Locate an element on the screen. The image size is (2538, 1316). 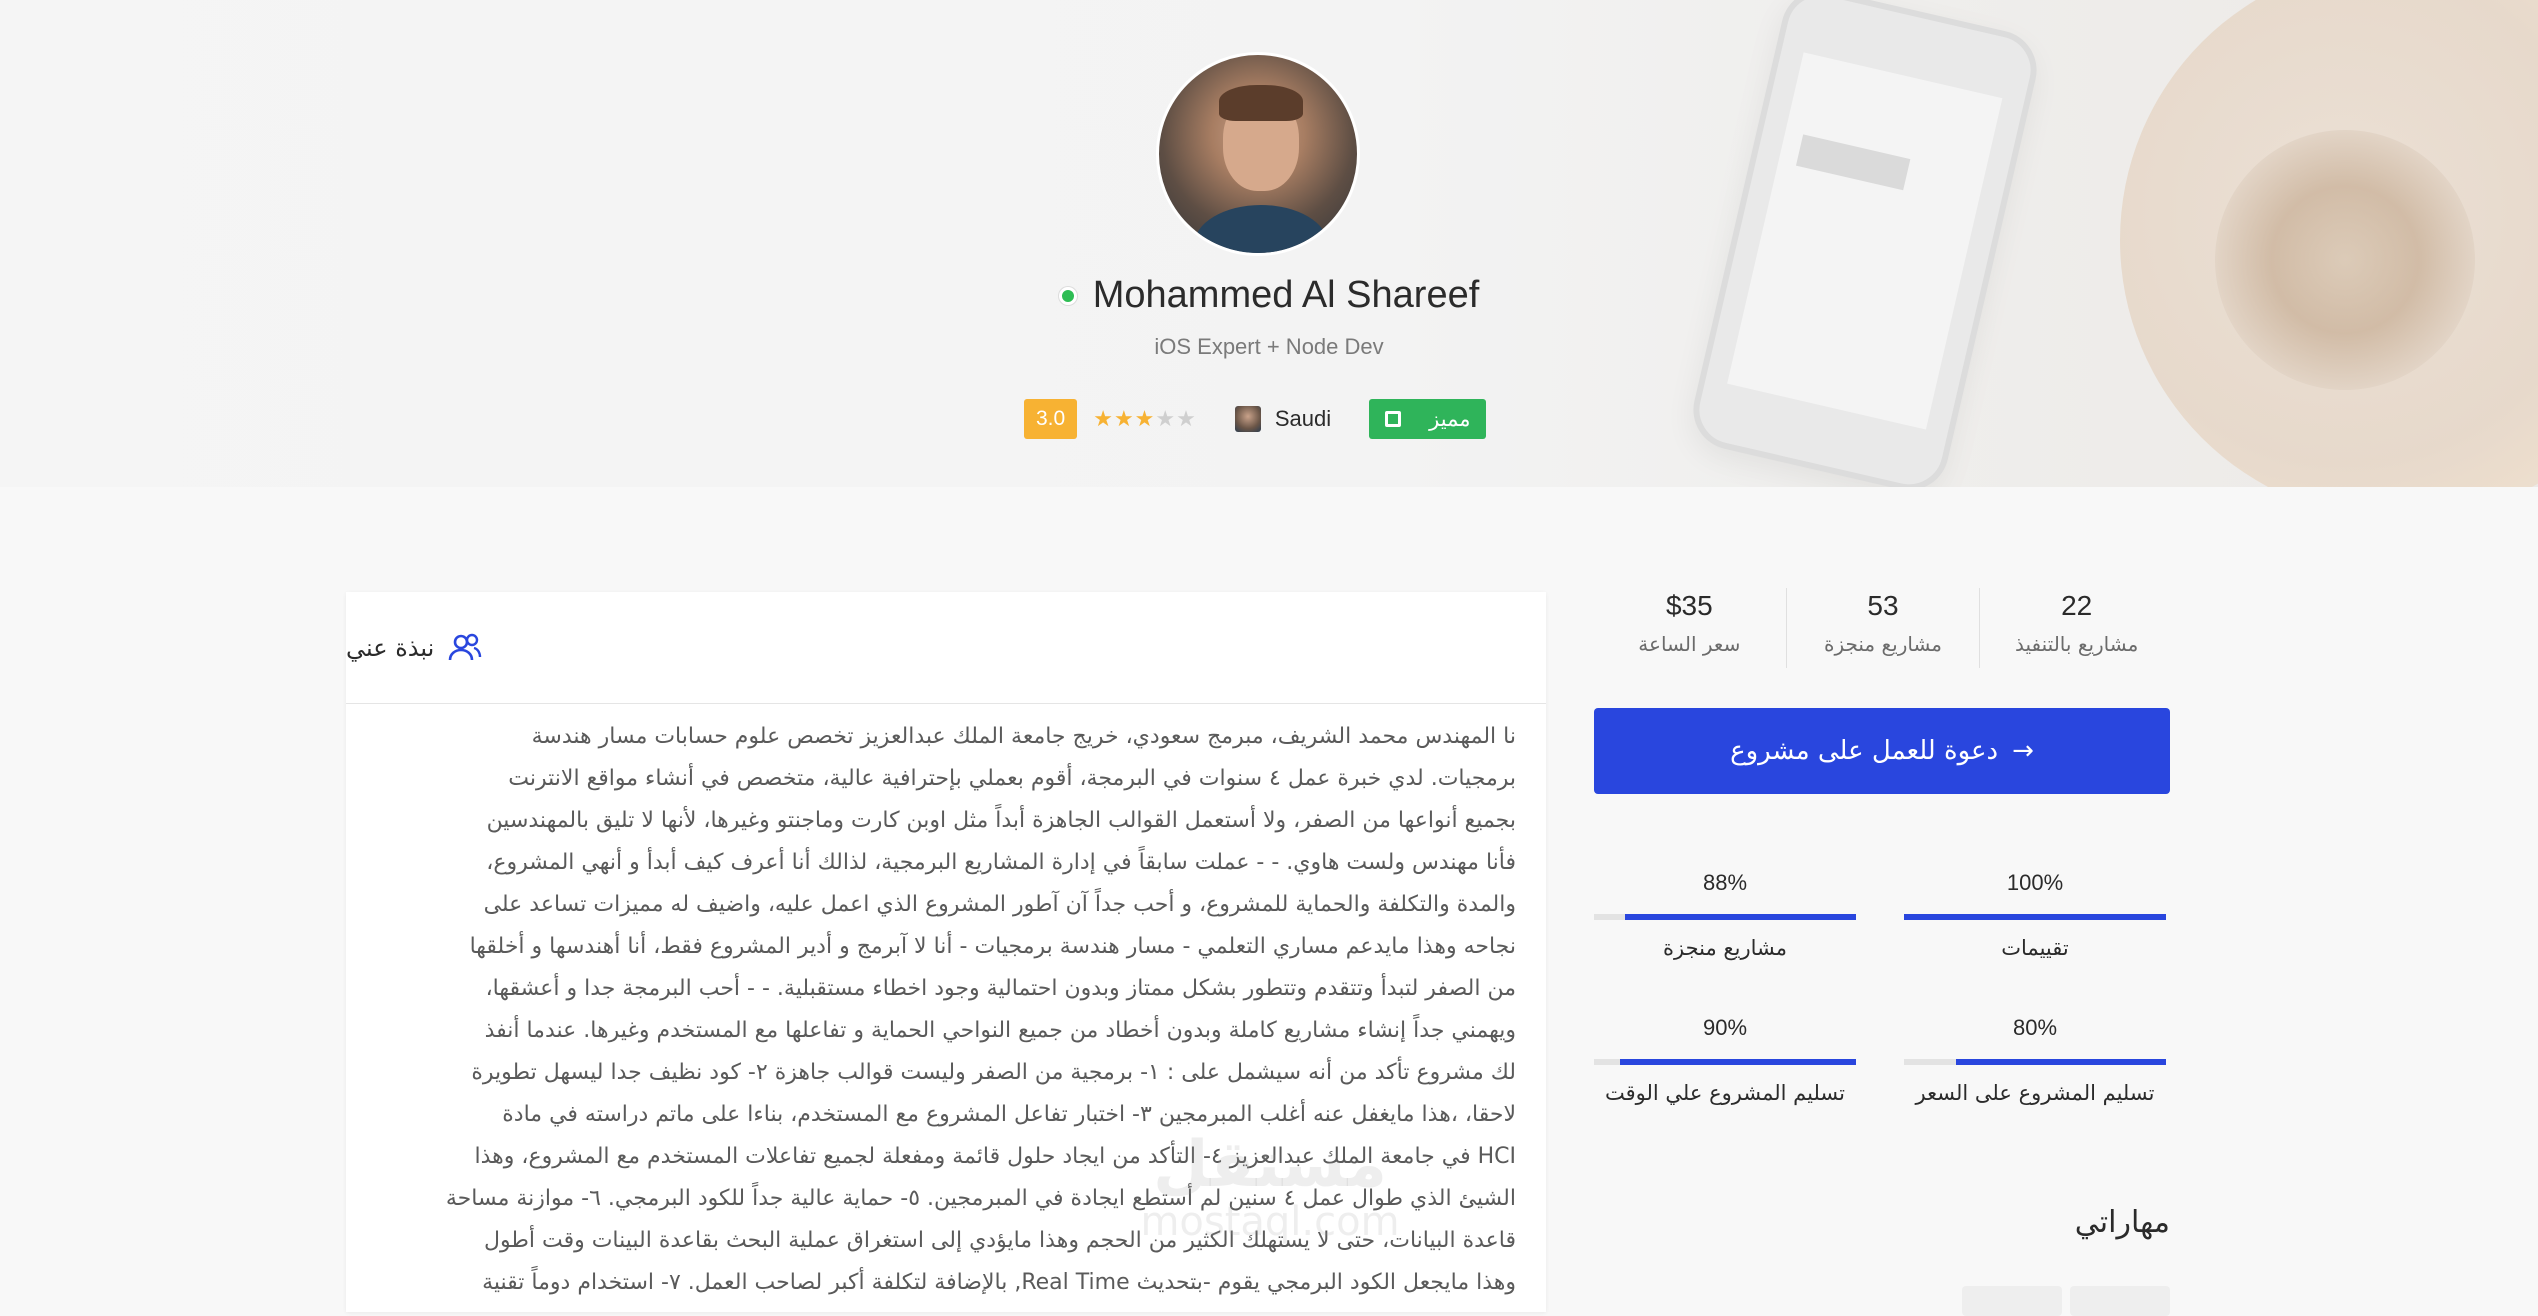
featured-square-icon is located at coordinates (1393, 419).